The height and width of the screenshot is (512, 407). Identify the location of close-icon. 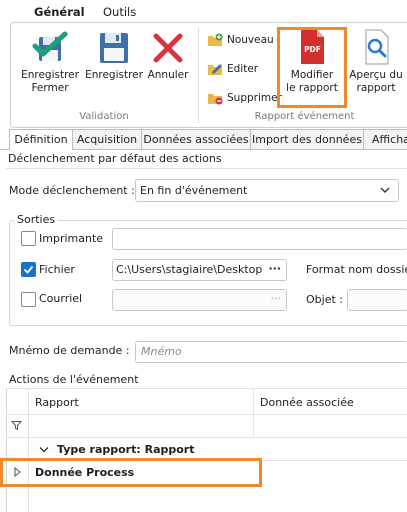
(168, 48).